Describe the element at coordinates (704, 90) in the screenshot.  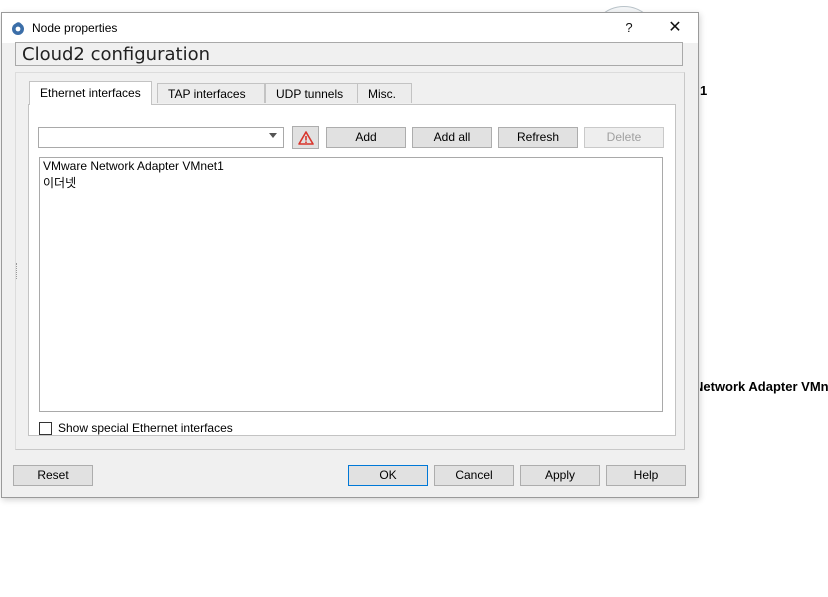
I see `background-label-fragment: 1` at that location.